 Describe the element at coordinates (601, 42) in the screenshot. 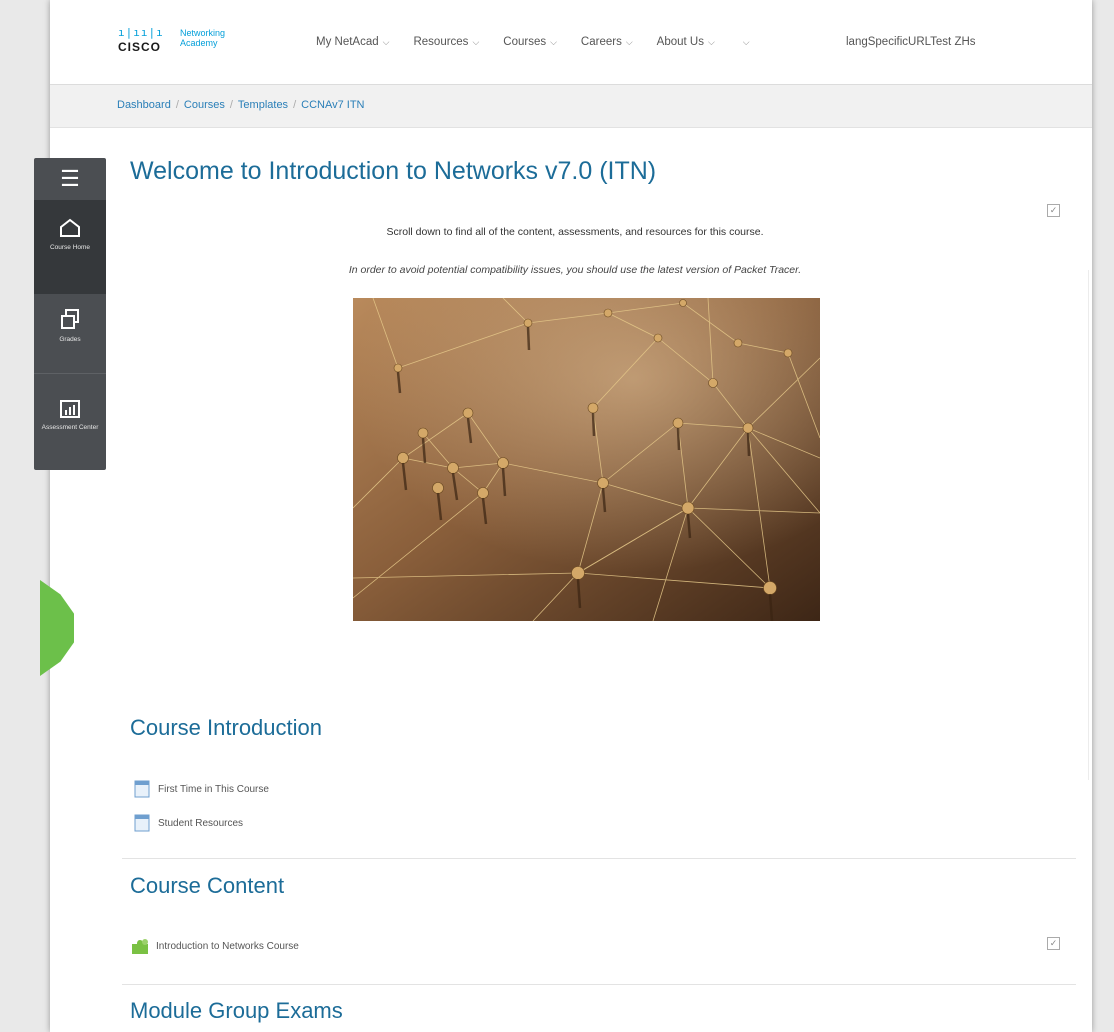

I see `nav-label: Careers` at that location.